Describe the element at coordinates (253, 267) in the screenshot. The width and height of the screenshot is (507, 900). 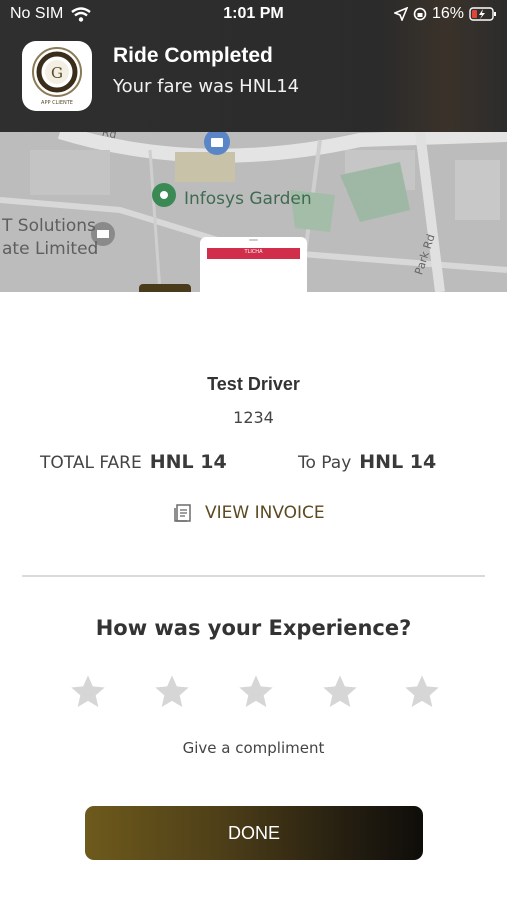
I see `phone-preview: TLICHA` at that location.